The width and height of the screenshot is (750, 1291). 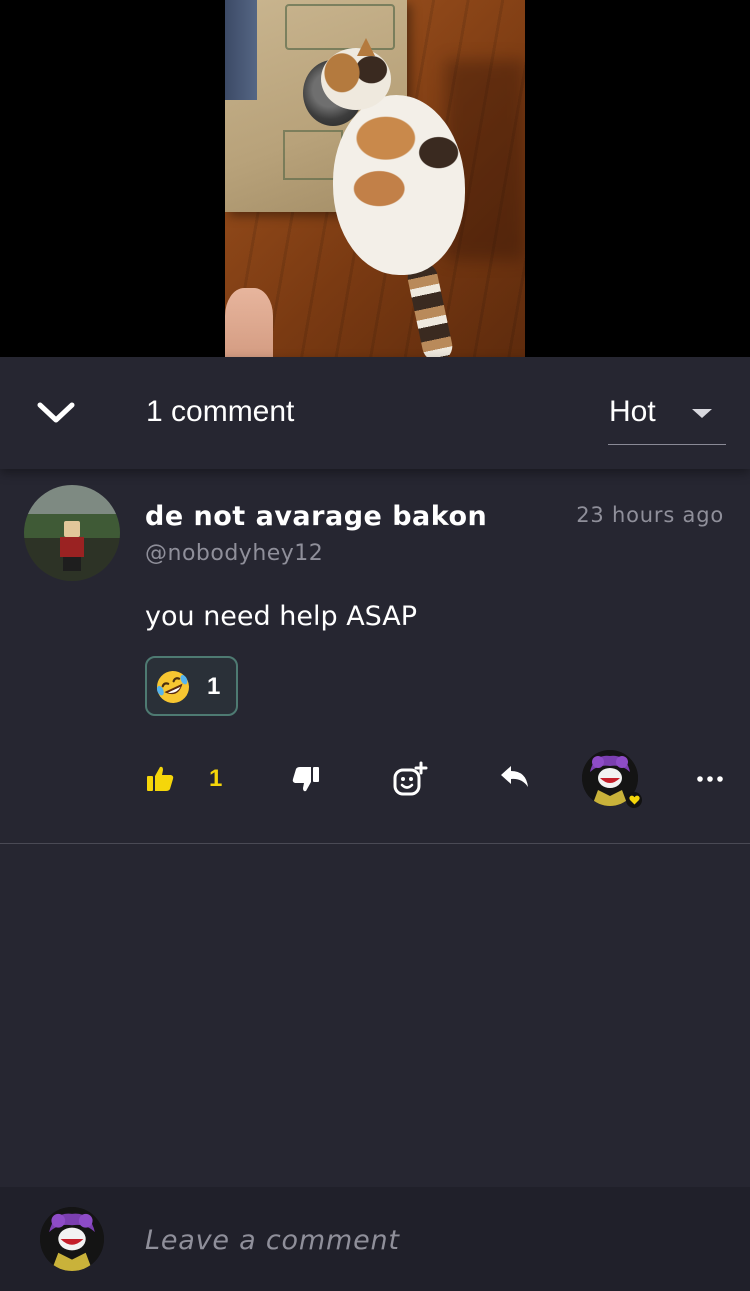 I want to click on current-user-avatar, so click(x=72, y=1239).